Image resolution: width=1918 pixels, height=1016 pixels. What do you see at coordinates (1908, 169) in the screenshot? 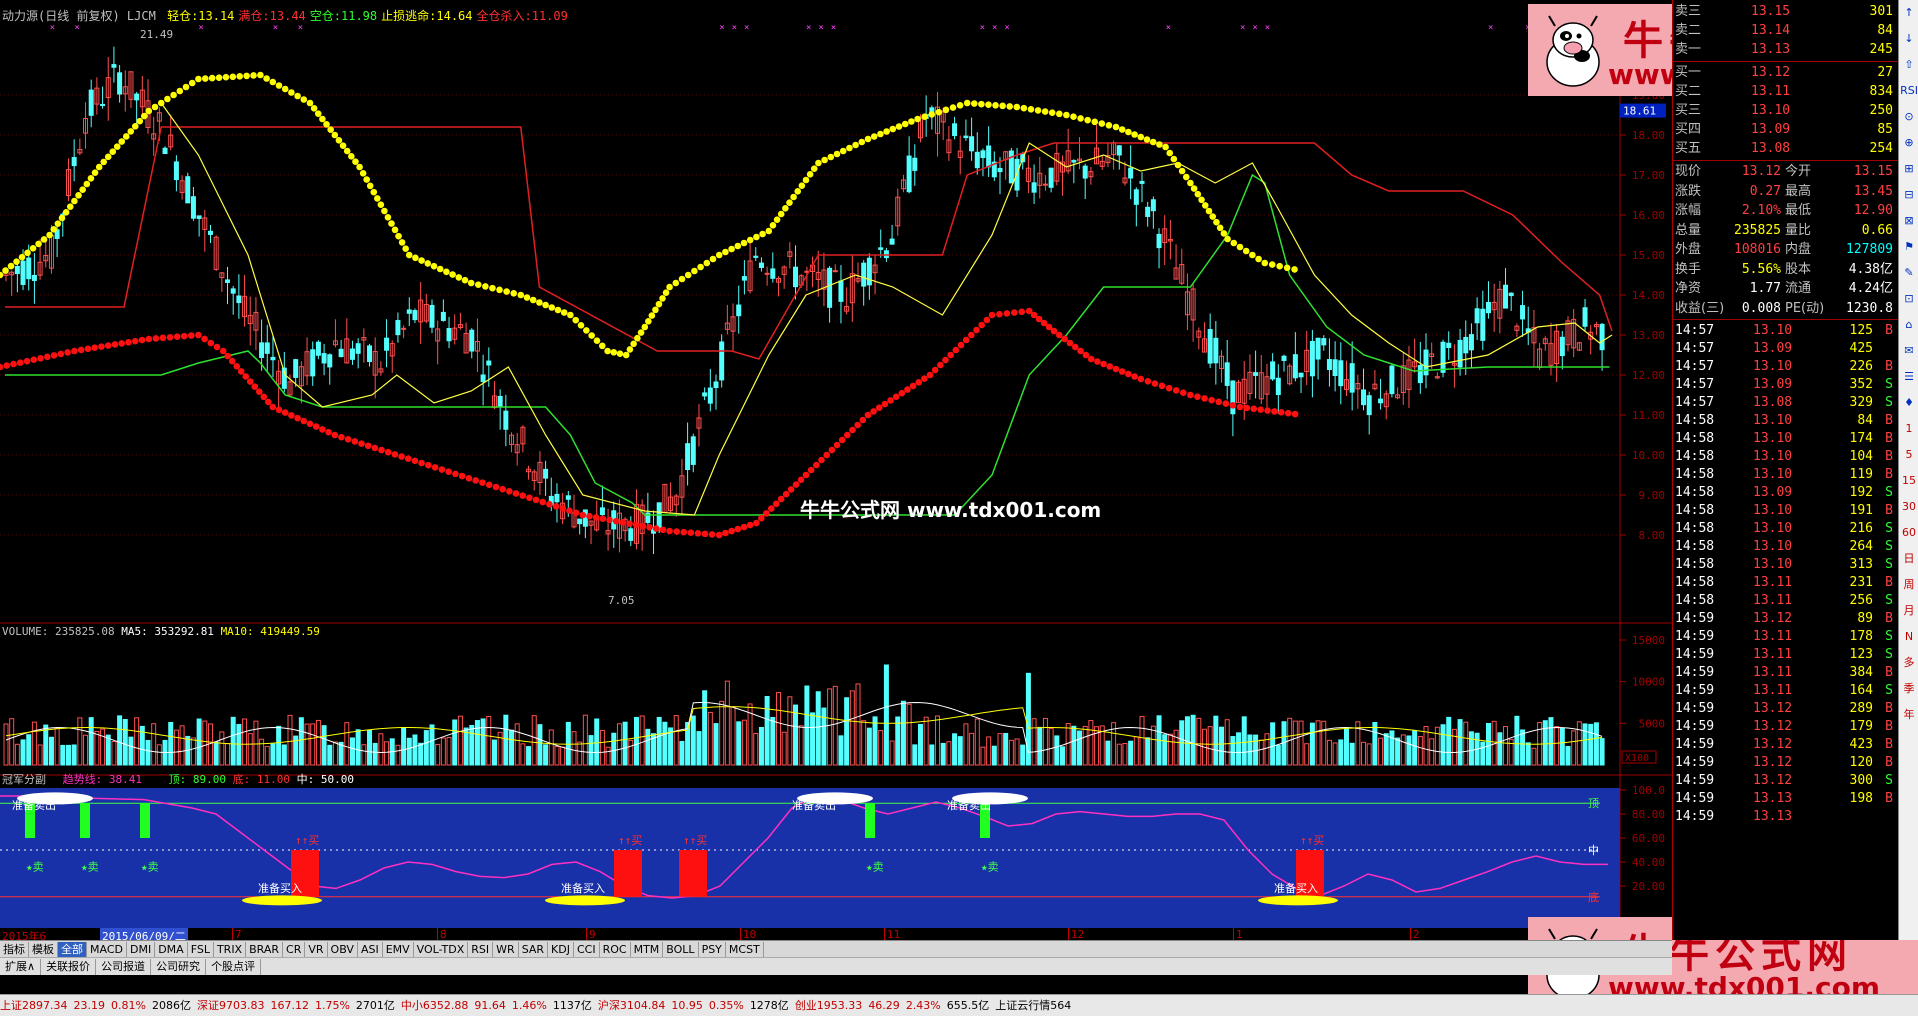
I see `toolbar-button: ⊞` at bounding box center [1908, 169].